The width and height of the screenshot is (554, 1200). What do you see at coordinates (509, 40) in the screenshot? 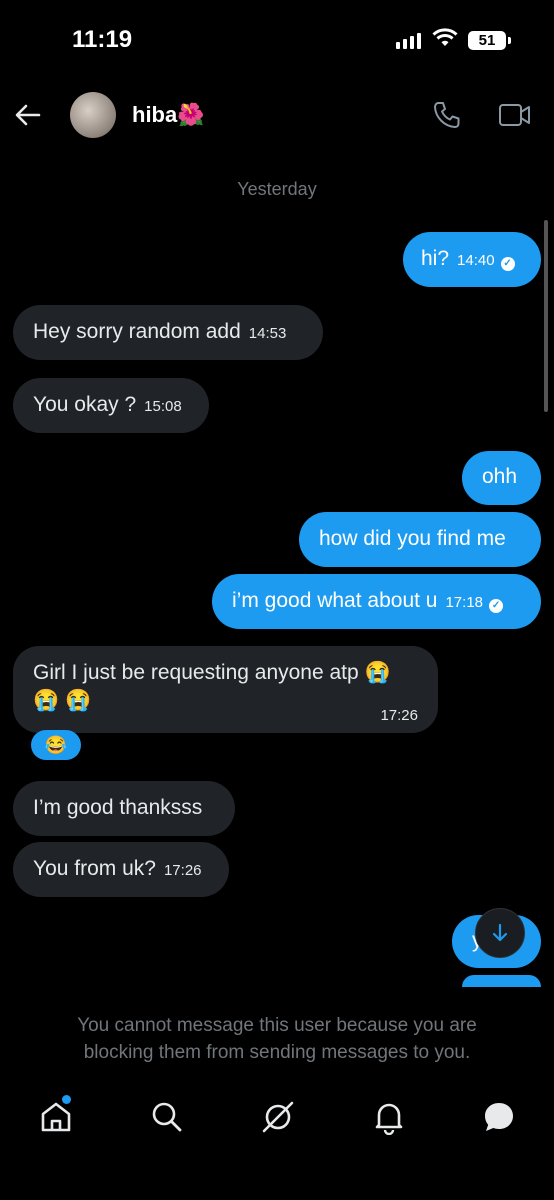
I see `battery-cap` at bounding box center [509, 40].